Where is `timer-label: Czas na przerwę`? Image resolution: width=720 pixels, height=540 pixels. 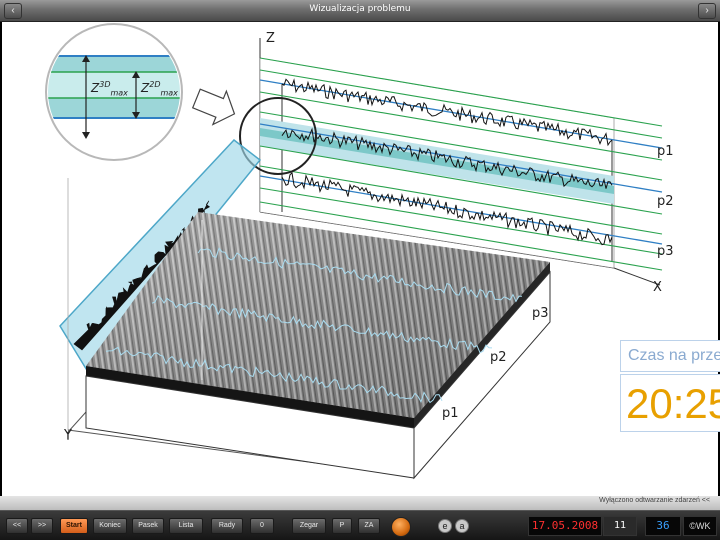
timer-label: Czas na przerwę is located at coordinates (674, 355).